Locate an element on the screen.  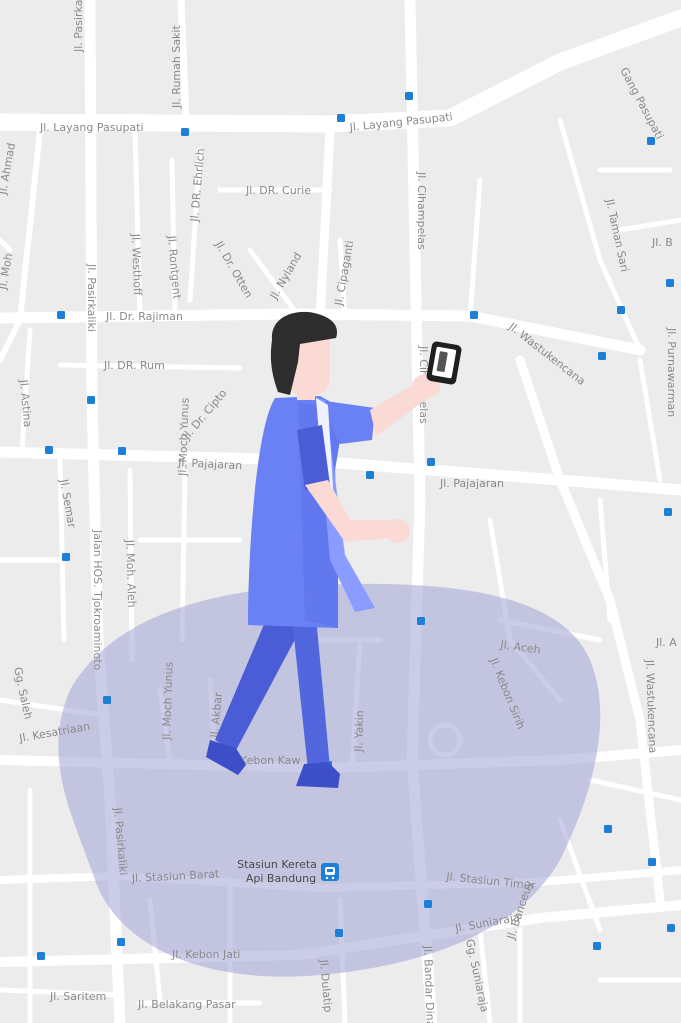
street-label: Jl. Taman Sari is located at coordinates (617, 235).